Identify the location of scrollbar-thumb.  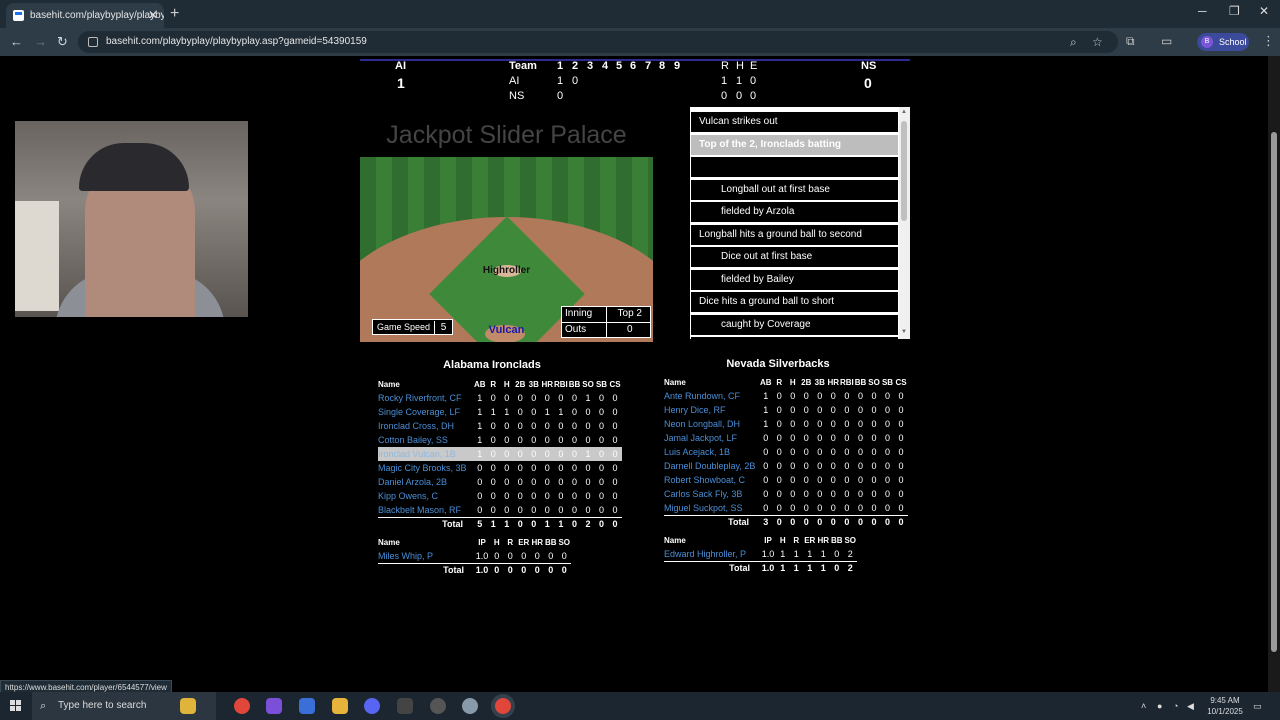
(1274, 392).